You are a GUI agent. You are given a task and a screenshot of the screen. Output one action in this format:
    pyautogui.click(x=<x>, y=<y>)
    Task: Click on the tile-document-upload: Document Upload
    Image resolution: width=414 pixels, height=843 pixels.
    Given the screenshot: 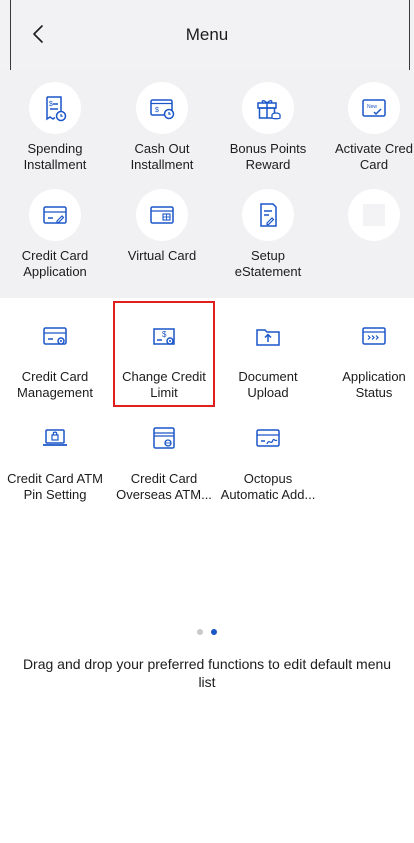 What is the action you would take?
    pyautogui.click(x=268, y=355)
    